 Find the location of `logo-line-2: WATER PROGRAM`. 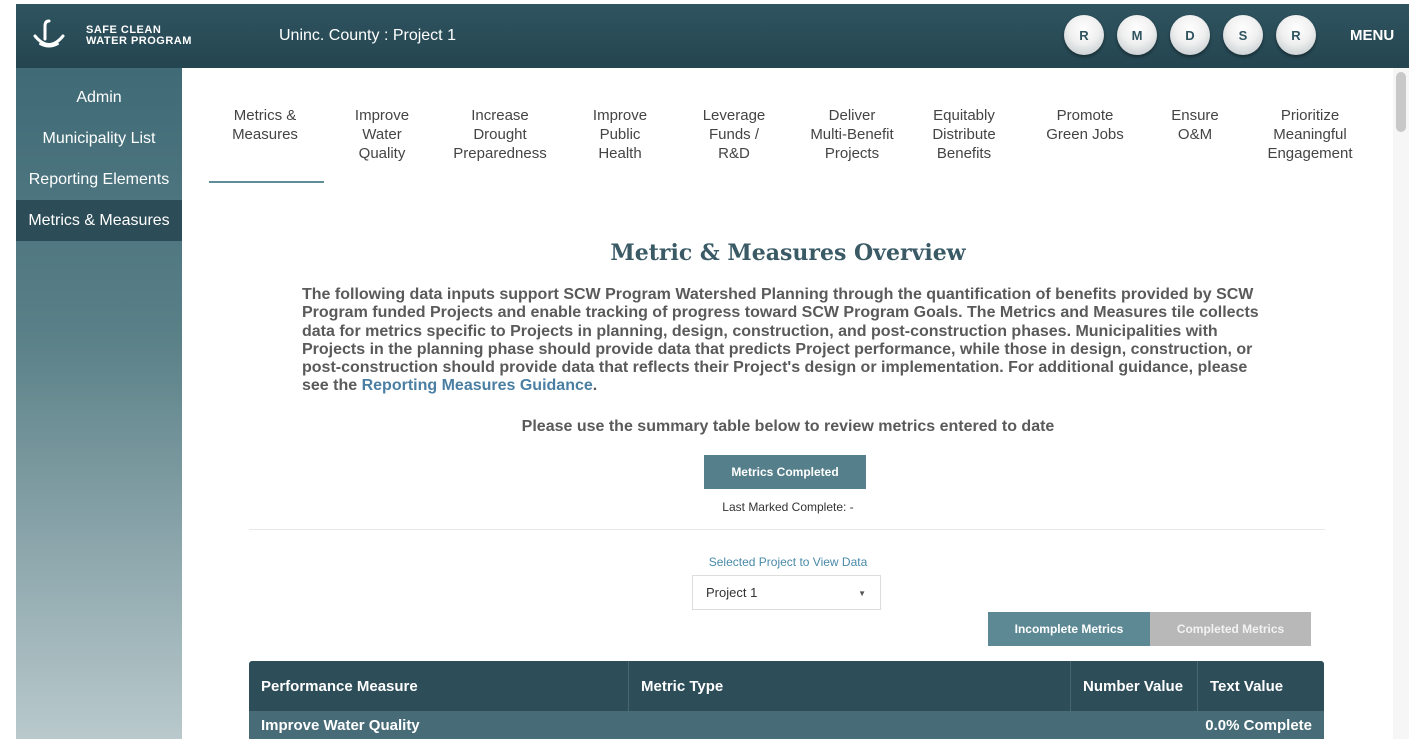

logo-line-2: WATER PROGRAM is located at coordinates (139, 41).